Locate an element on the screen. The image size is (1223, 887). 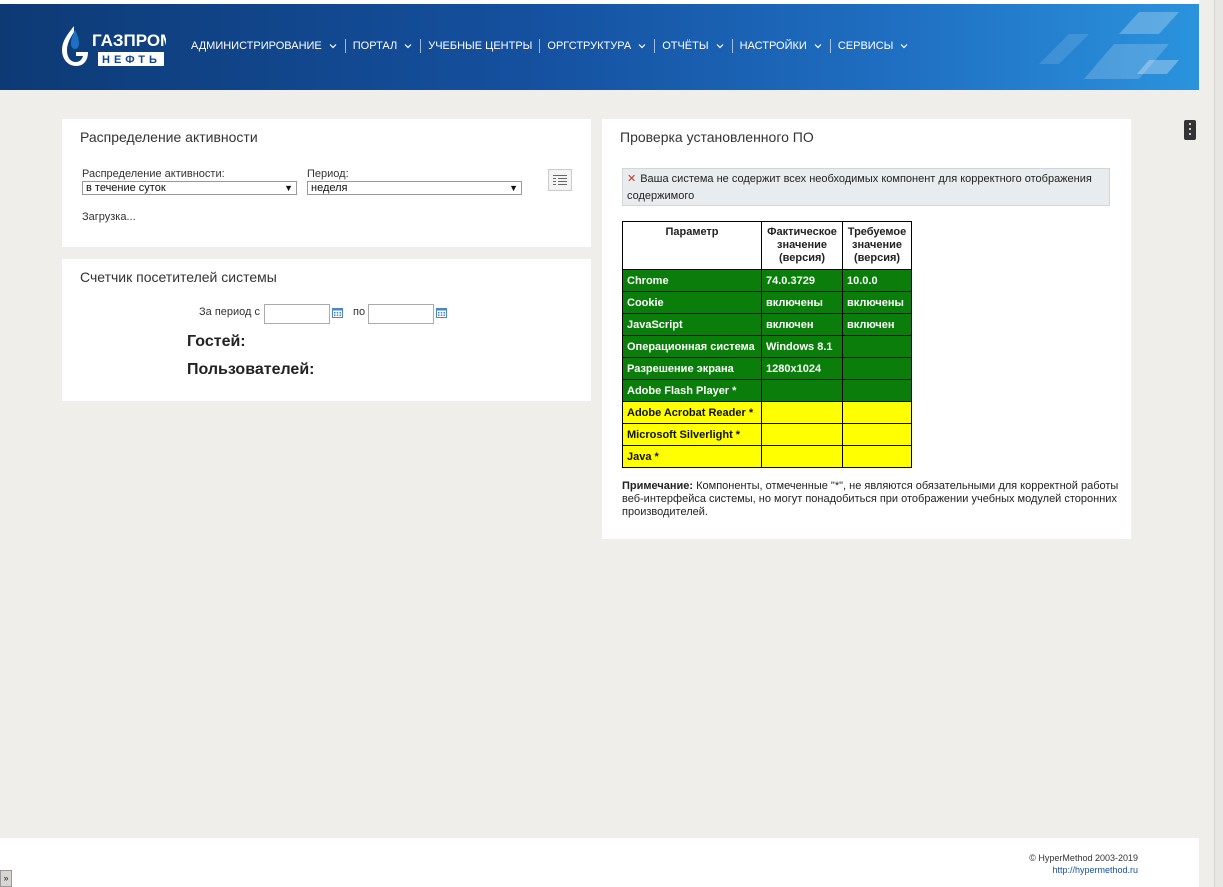
gazprom-neft-logo: ГАЗПРОМ НЕФТЬ is located at coordinates (114, 46).